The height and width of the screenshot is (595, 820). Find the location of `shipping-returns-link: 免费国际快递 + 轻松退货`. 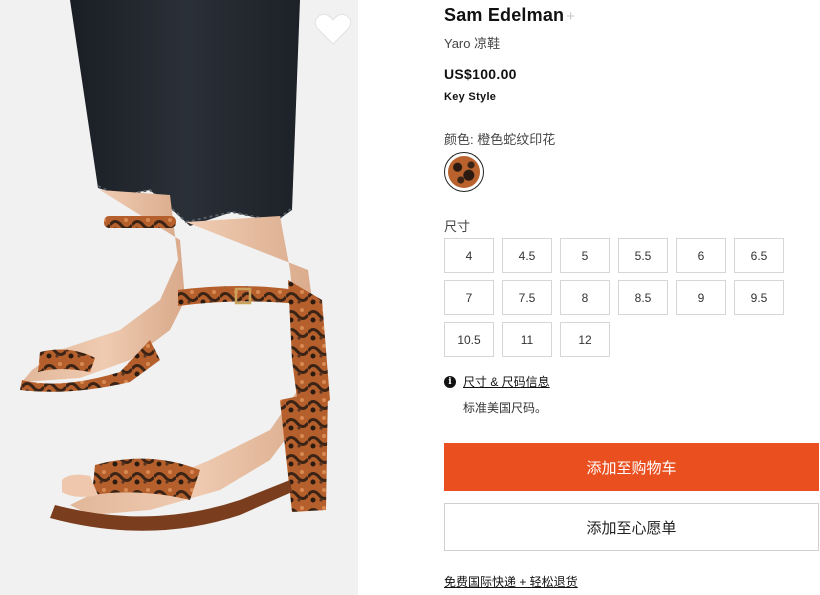

shipping-returns-link: 免费国际快递 + 轻松退货 is located at coordinates (511, 581).